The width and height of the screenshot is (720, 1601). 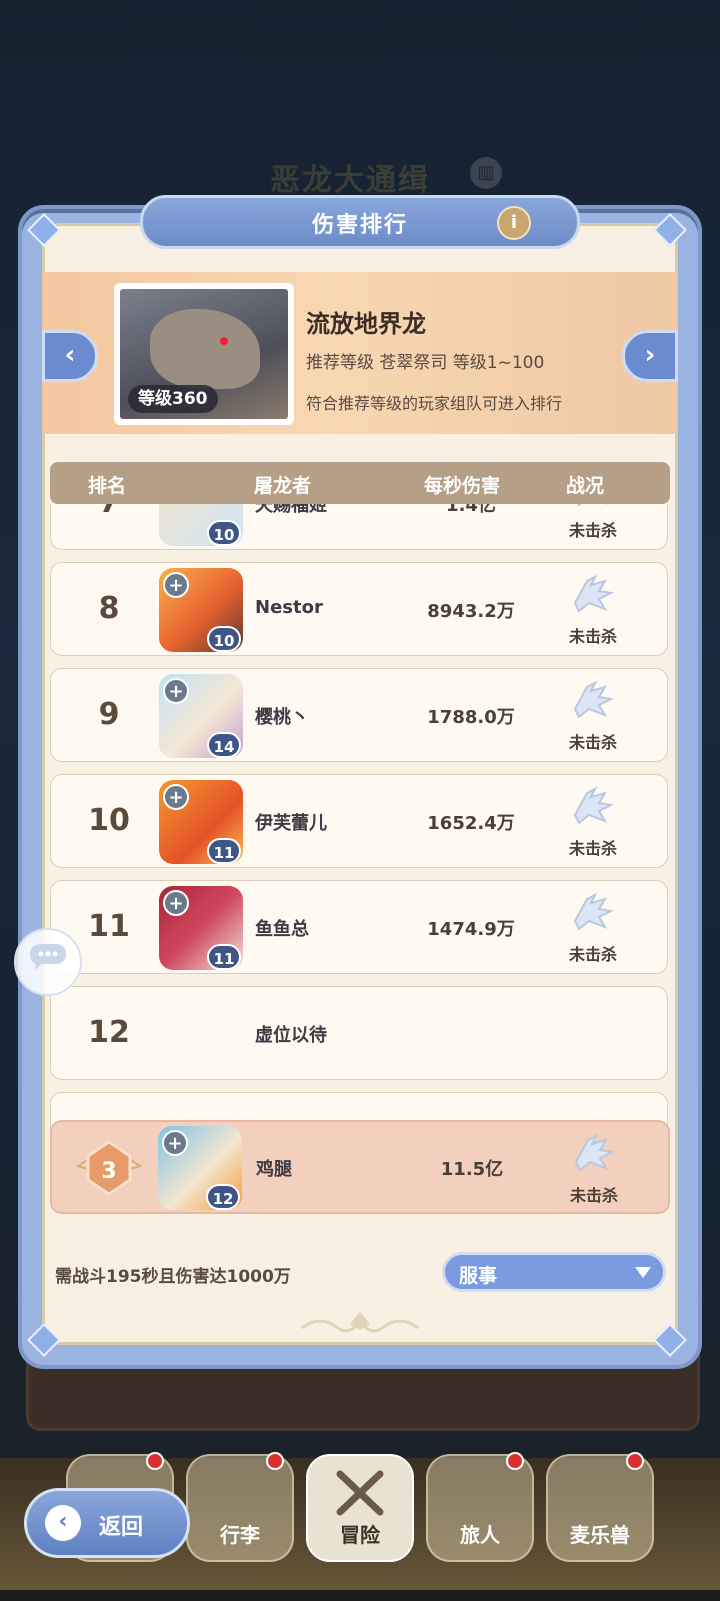 What do you see at coordinates (360, 1595) in the screenshot?
I see `system-home-bar` at bounding box center [360, 1595].